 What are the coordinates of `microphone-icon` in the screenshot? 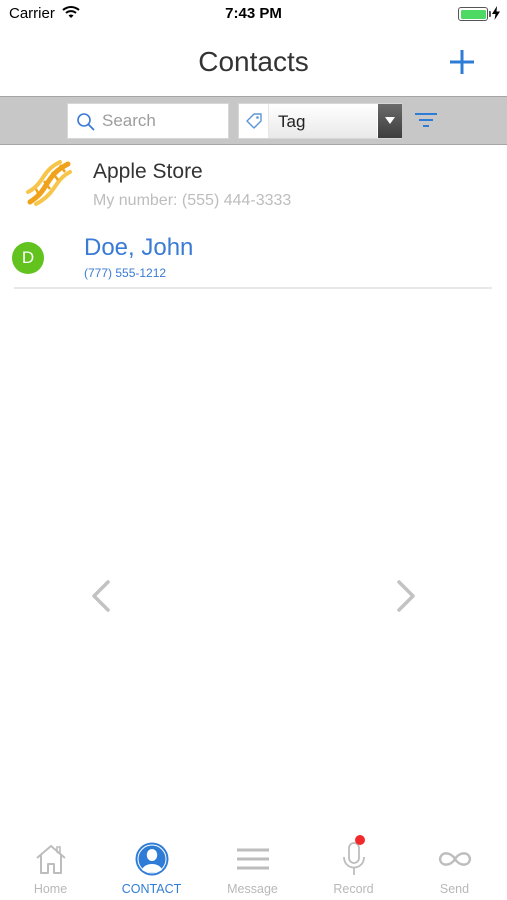 It's located at (353, 859).